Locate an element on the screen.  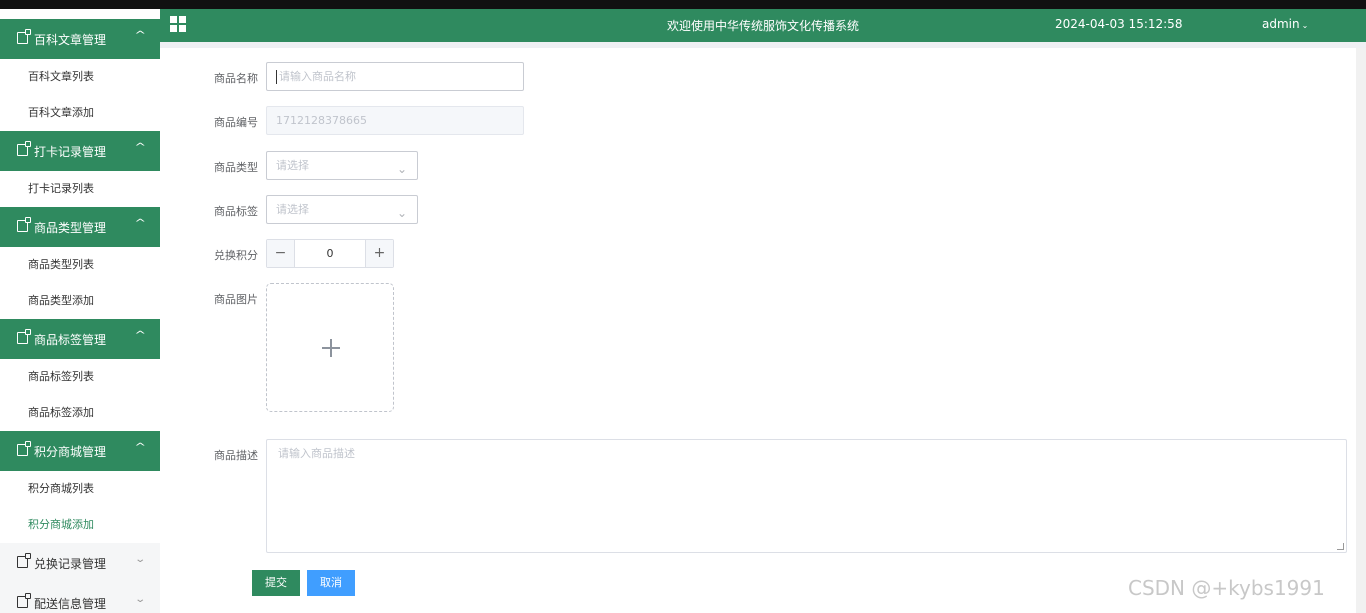
menu-item-type-add: 商品类型添加 is located at coordinates (80, 301).